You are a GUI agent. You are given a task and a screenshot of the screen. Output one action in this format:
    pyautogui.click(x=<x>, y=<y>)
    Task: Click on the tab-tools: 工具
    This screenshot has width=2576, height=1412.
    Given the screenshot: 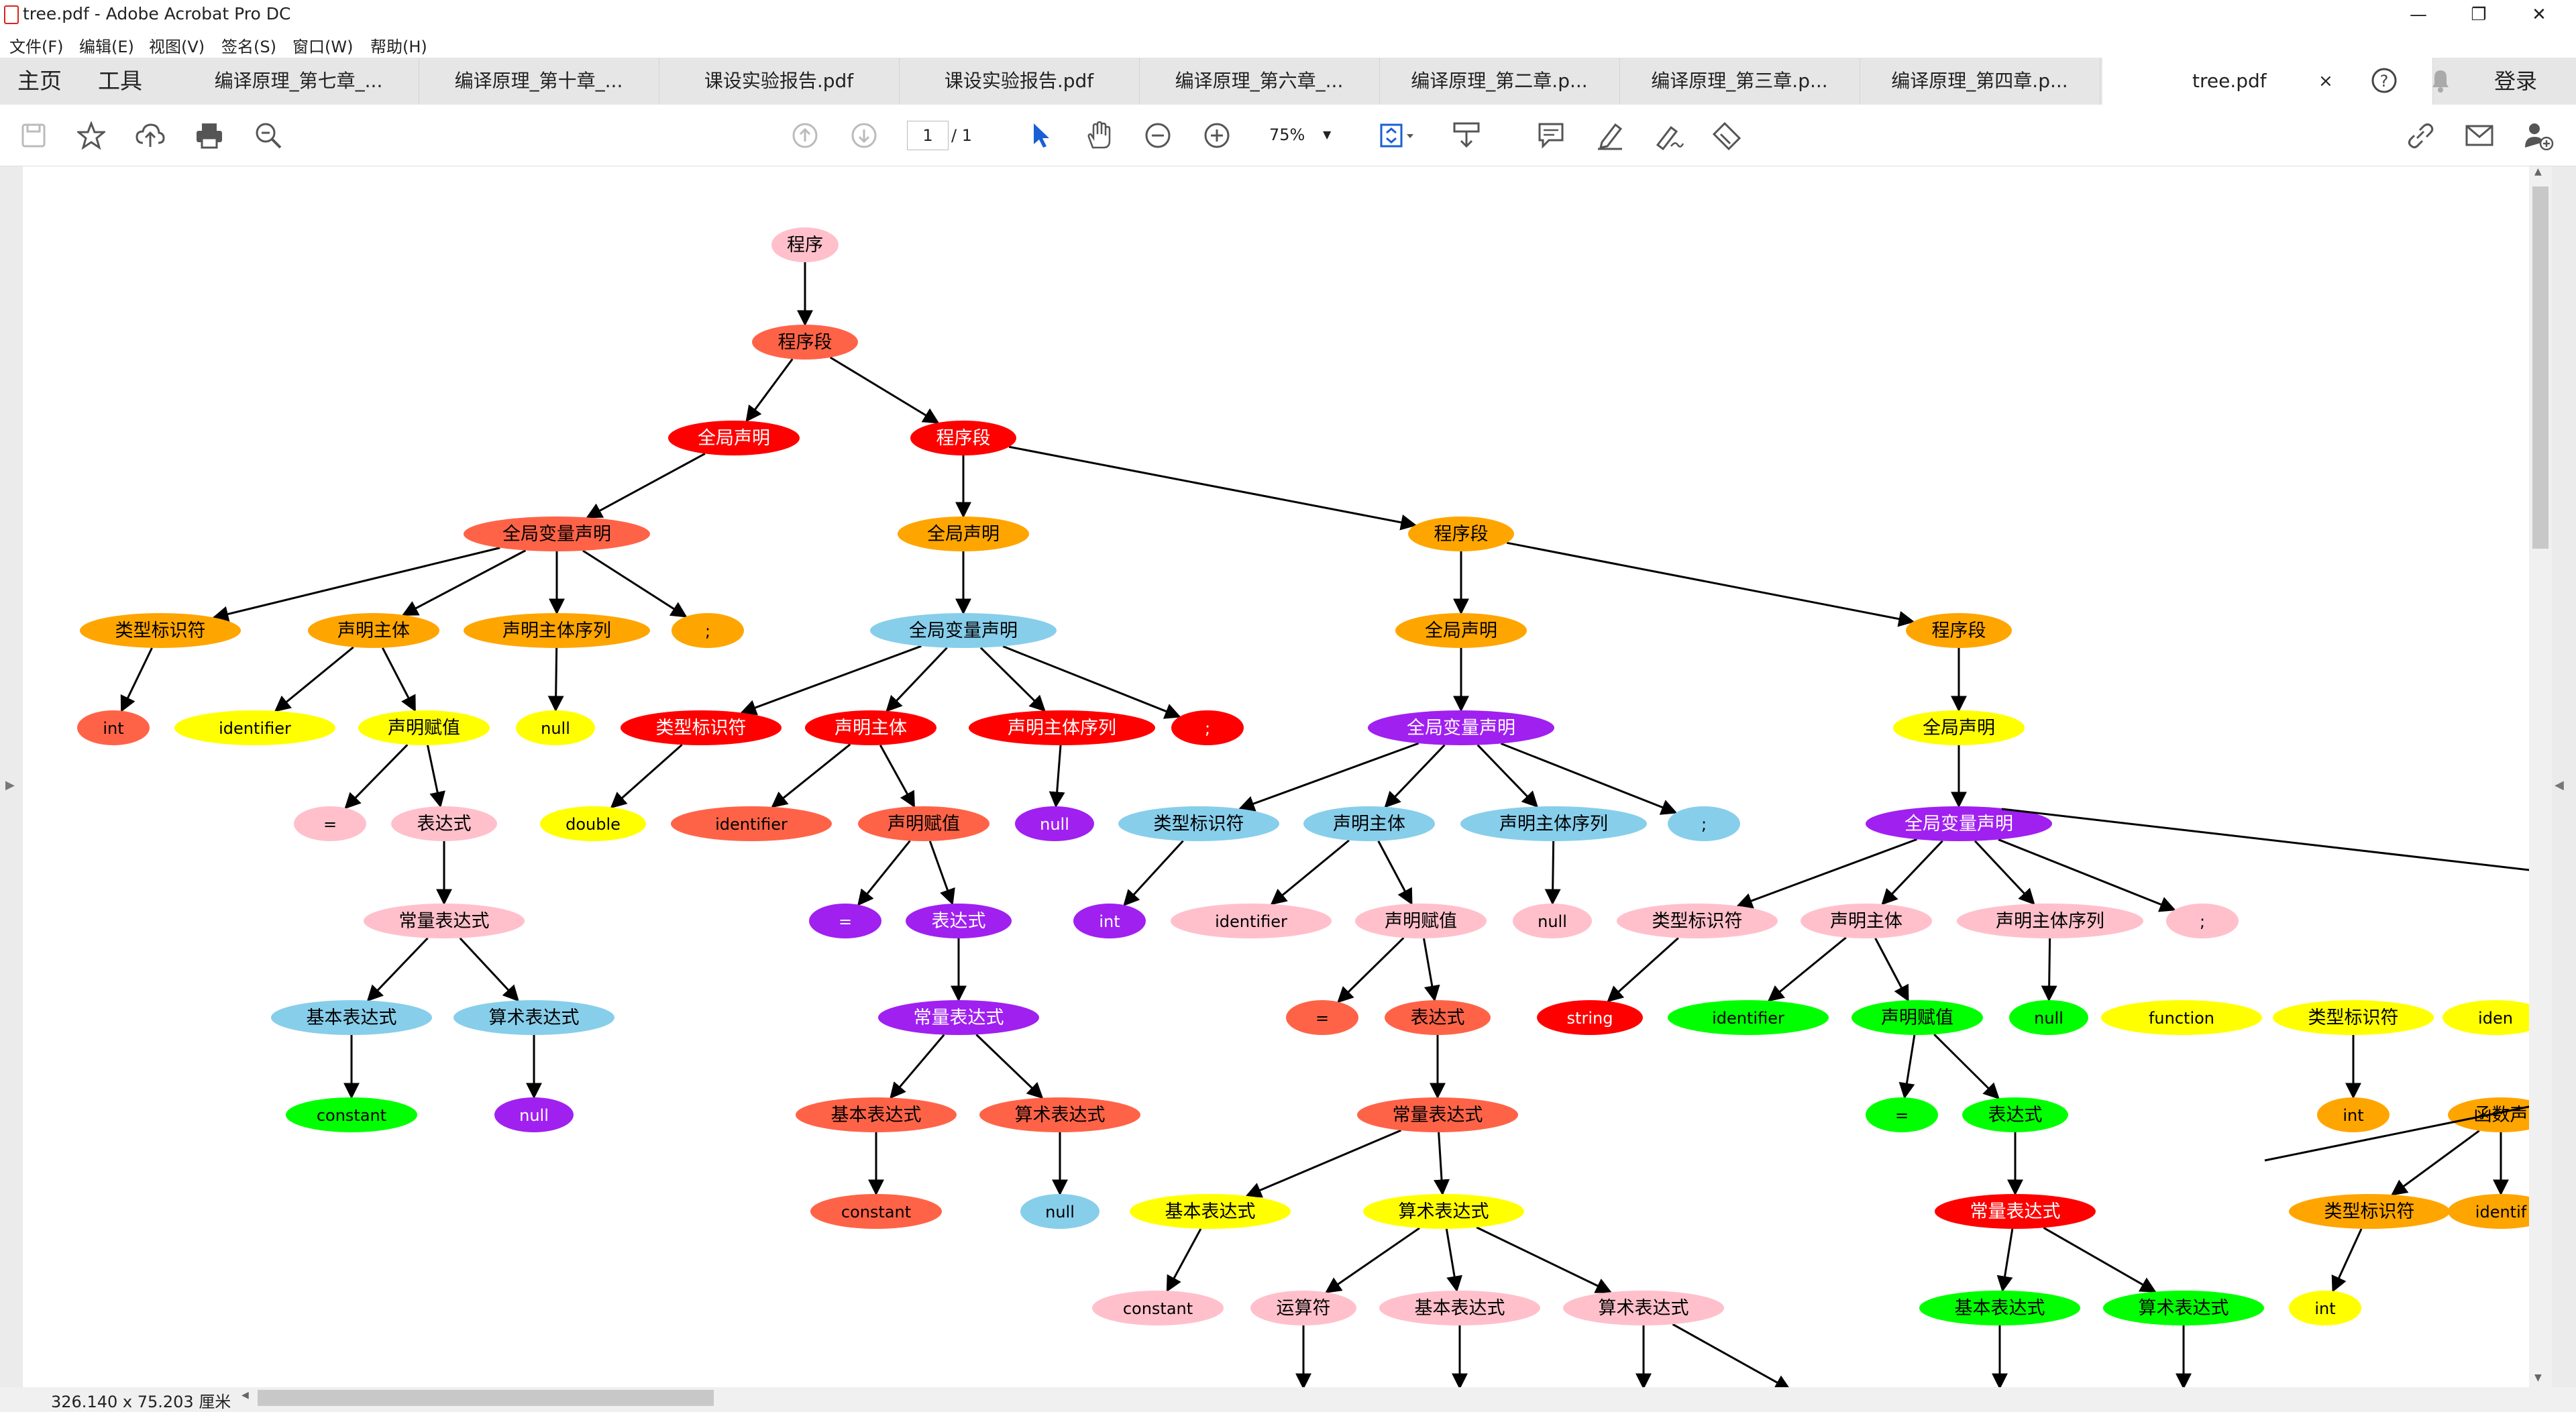 What is the action you would take?
    pyautogui.click(x=120, y=81)
    